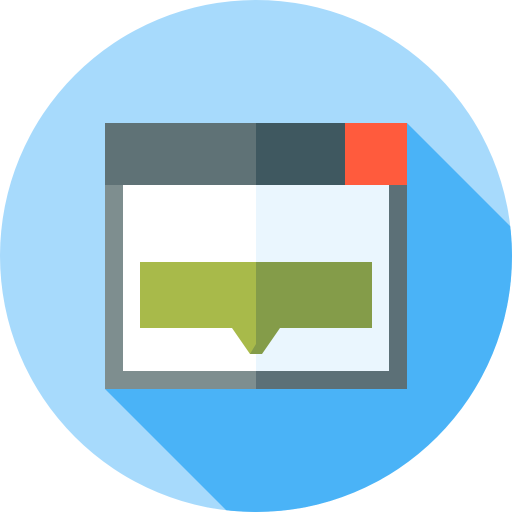  I want to click on title-bar-left, so click(180, 154).